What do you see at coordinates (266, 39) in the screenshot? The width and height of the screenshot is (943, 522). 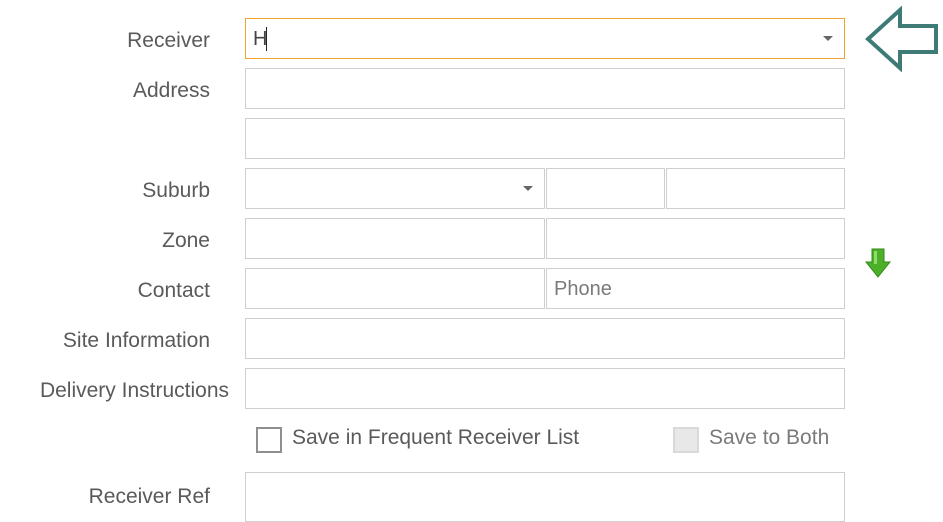 I see `text-cursor` at bounding box center [266, 39].